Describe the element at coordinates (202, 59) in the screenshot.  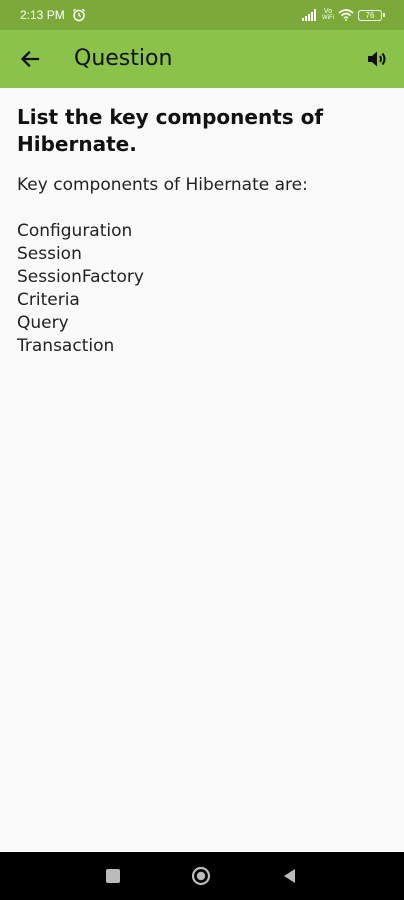
I see `app-bar: Question` at that location.